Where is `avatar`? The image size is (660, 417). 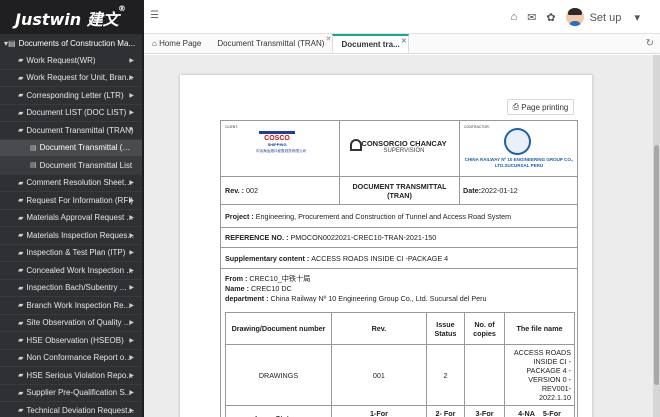 avatar is located at coordinates (574, 17).